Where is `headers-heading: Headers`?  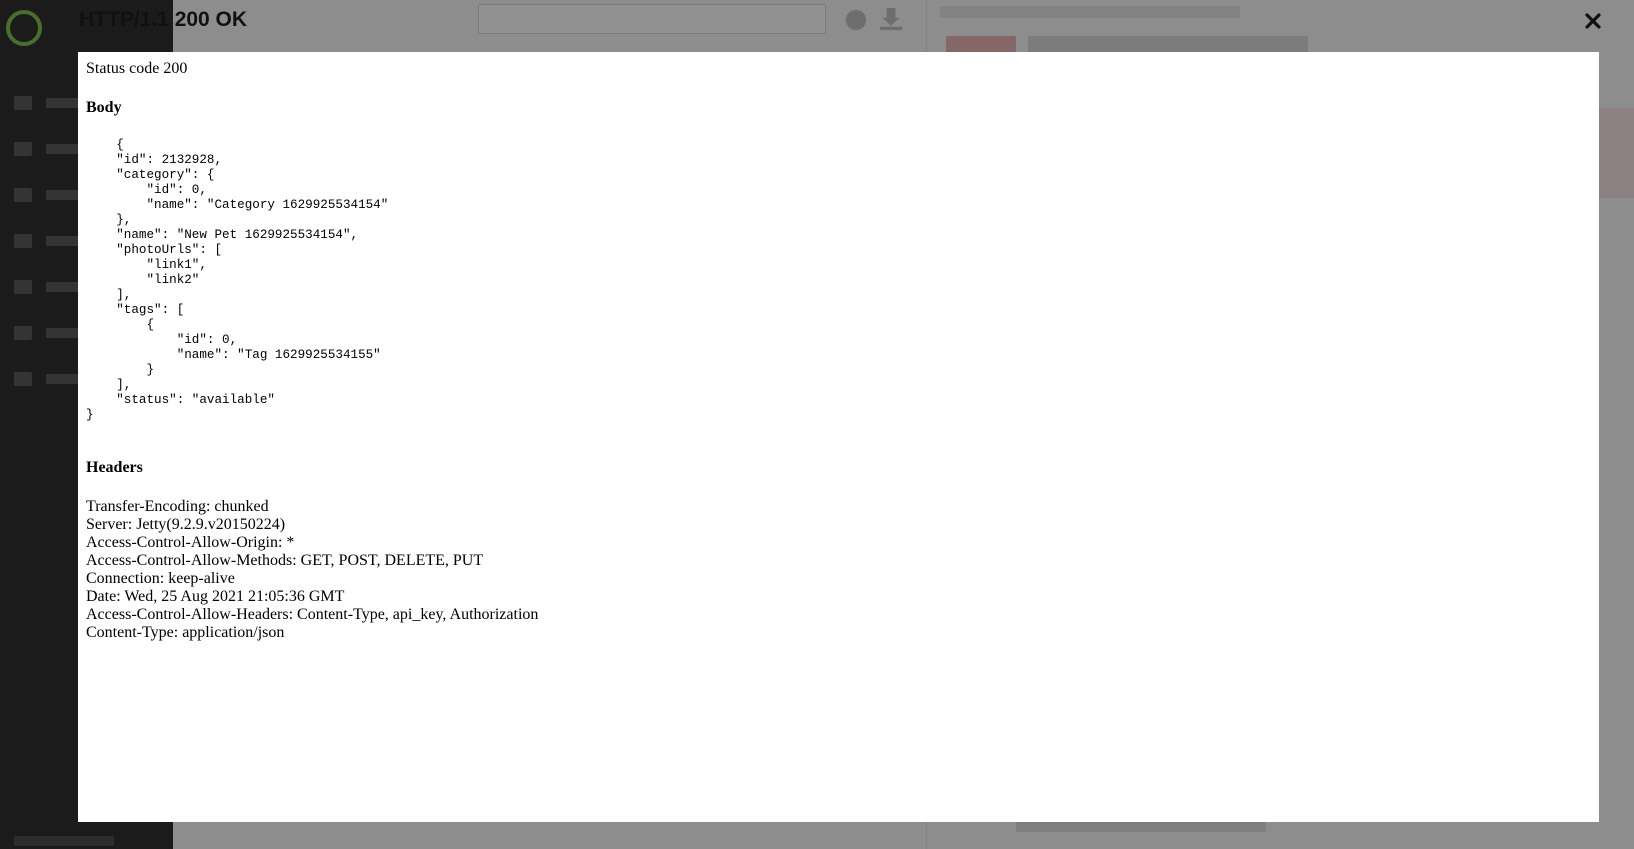
headers-heading: Headers is located at coordinates (114, 467).